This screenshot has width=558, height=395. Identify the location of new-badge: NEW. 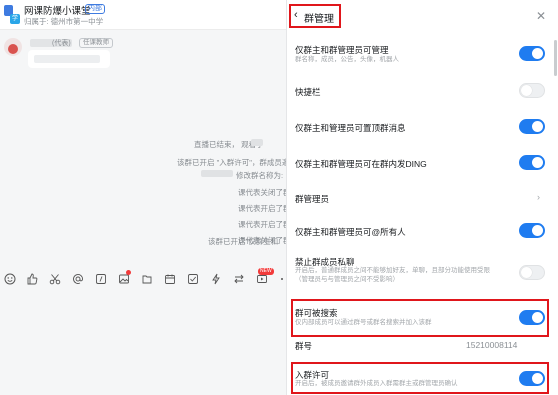
(266, 271).